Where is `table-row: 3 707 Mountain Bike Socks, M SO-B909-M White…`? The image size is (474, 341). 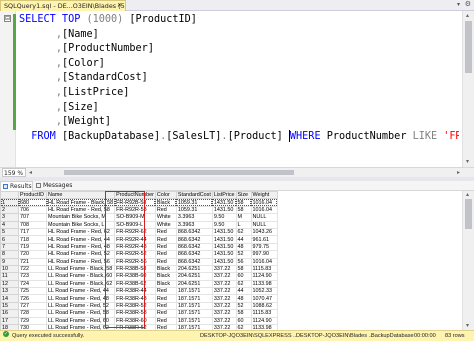
table-row: 3 707 Mountain Bike Socks, M SO-B909-M White… is located at coordinates (139, 217).